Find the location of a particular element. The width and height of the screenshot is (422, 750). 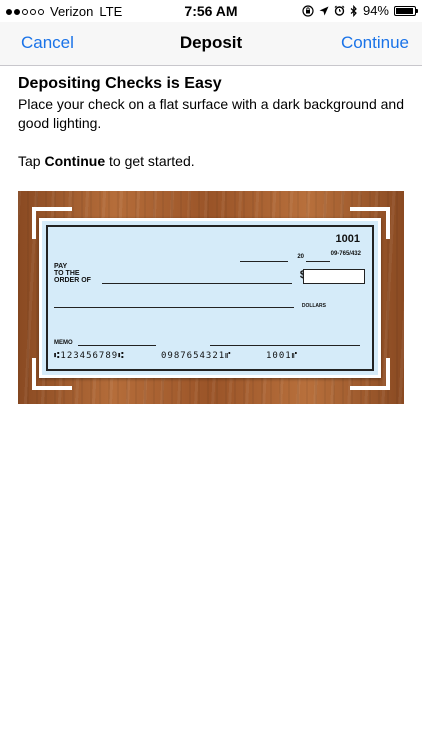

battery-percent: 94% is located at coordinates (375, 10).